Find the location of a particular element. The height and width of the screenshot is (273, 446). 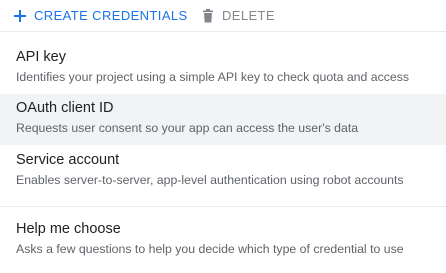

menu-item-title: Help me choose is located at coordinates (68, 229).